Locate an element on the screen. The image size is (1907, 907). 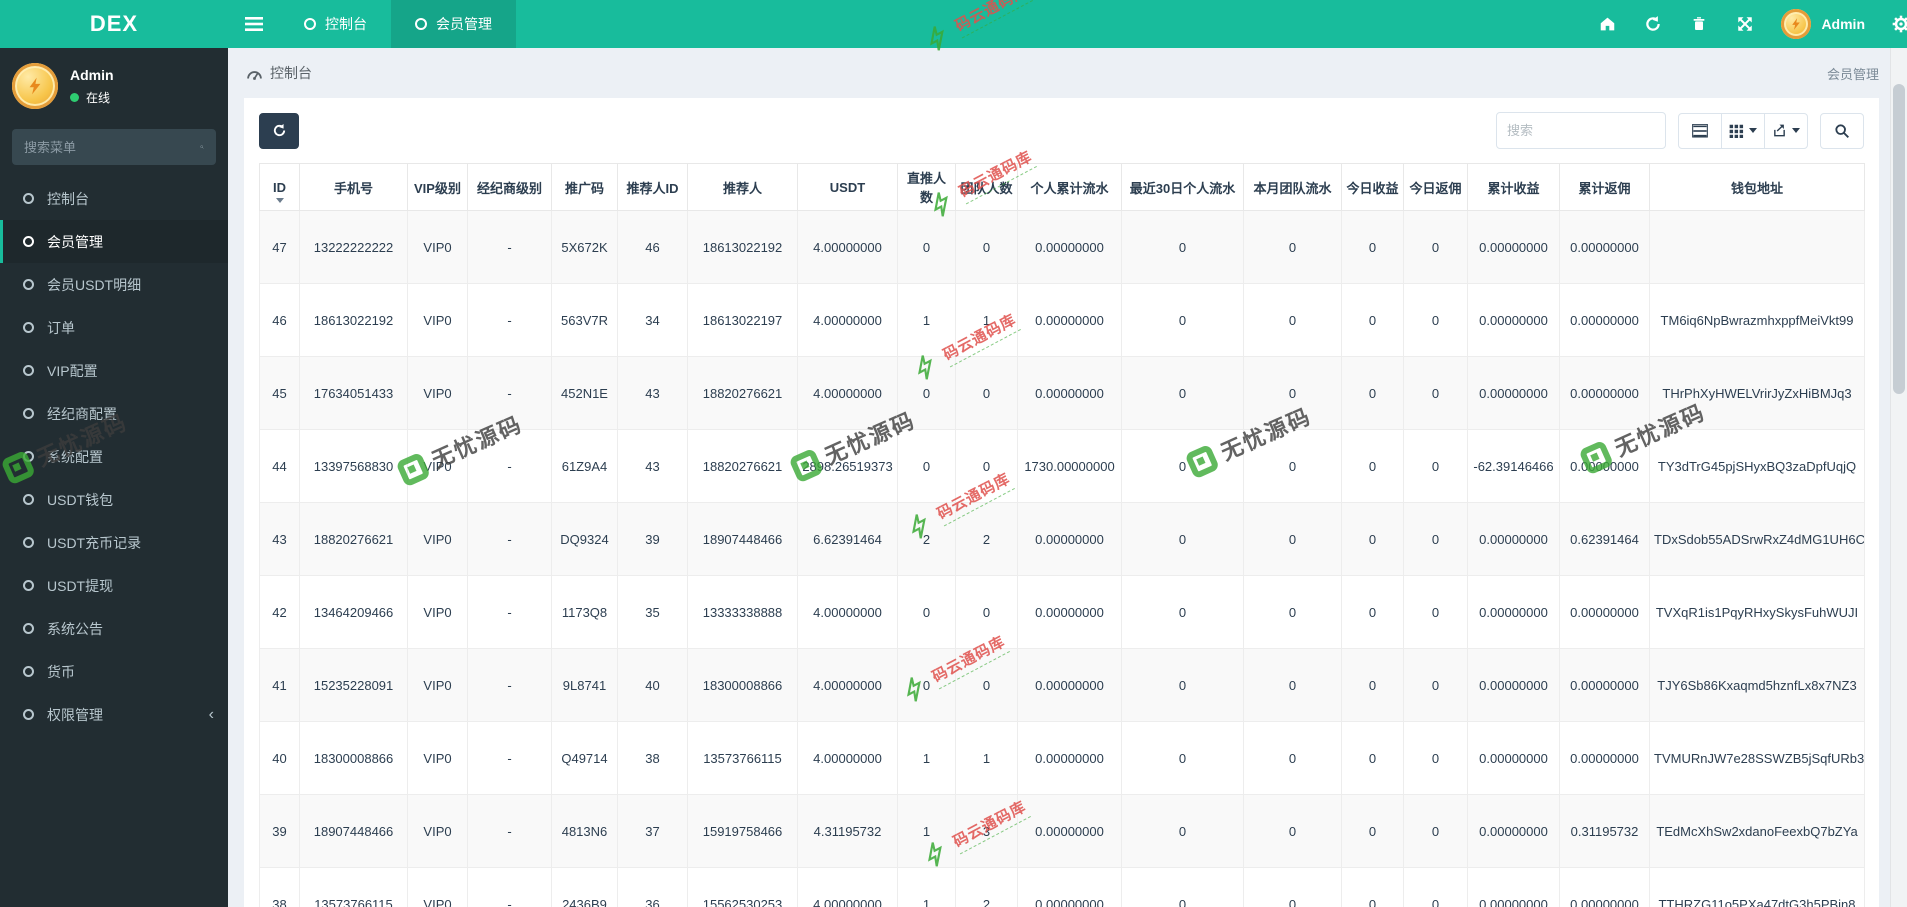
table-cell: 43 is located at coordinates (652, 393).